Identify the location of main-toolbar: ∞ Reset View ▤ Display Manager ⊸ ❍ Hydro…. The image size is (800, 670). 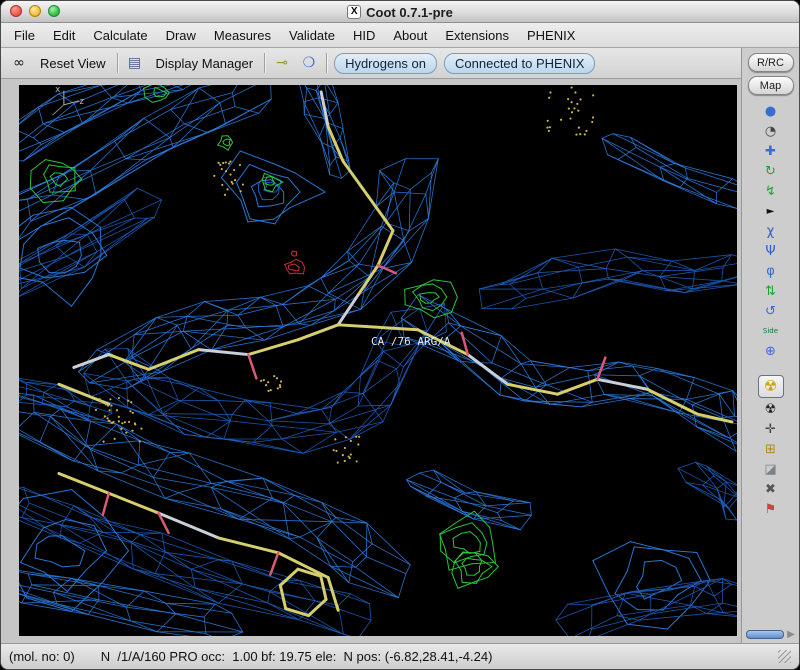
(371, 63).